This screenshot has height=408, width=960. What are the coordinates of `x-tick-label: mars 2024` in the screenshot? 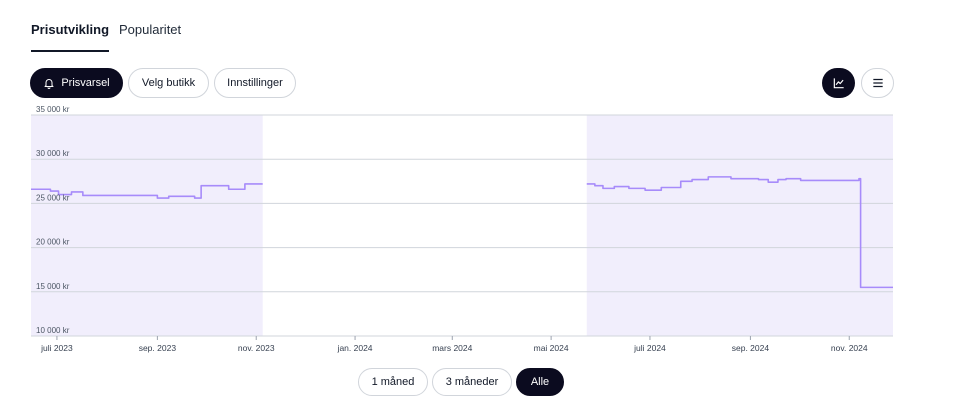 It's located at (452, 348).